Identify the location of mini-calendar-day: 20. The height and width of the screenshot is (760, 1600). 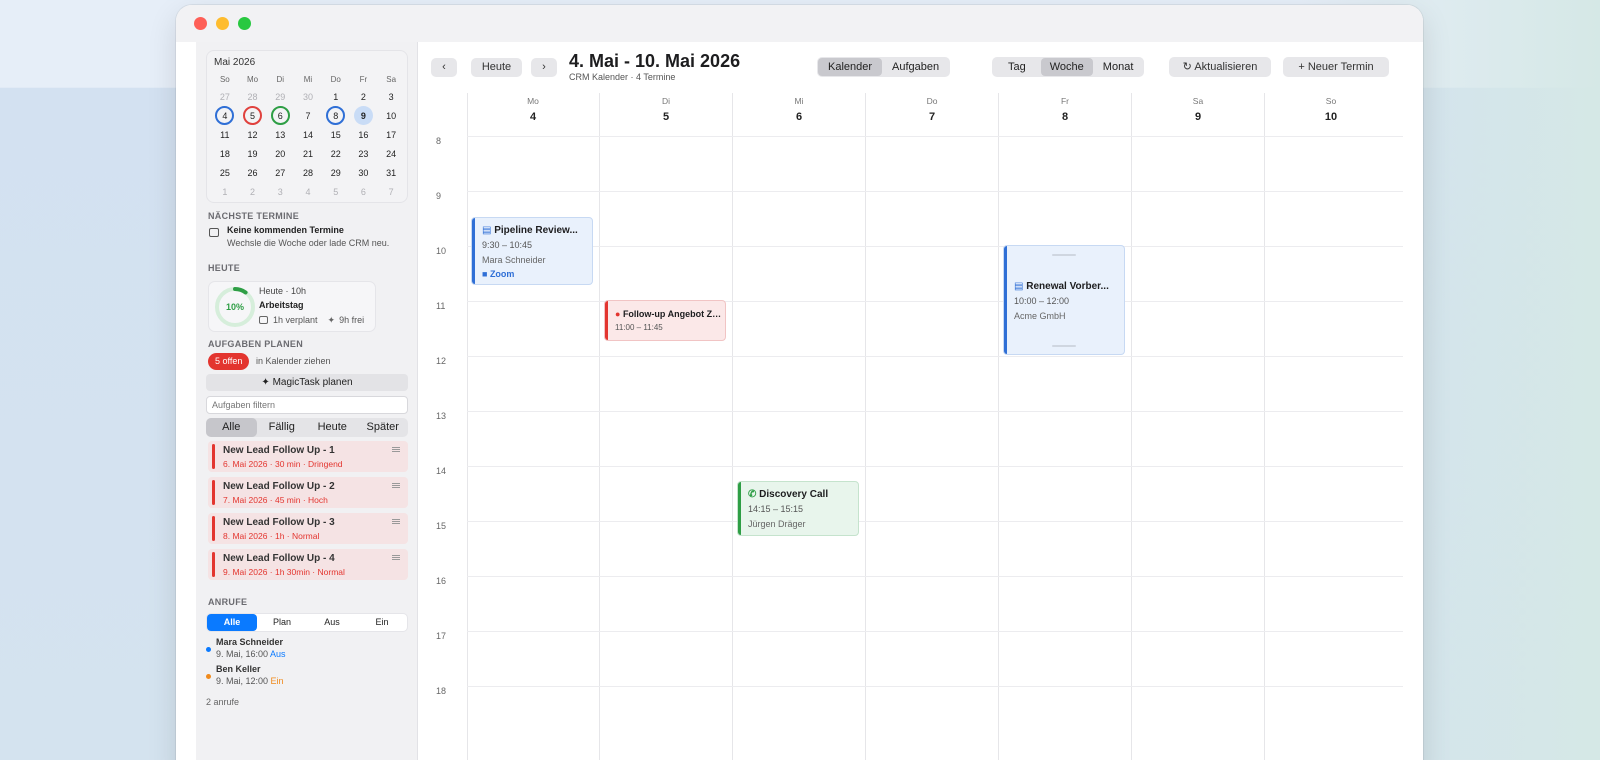
(280, 153).